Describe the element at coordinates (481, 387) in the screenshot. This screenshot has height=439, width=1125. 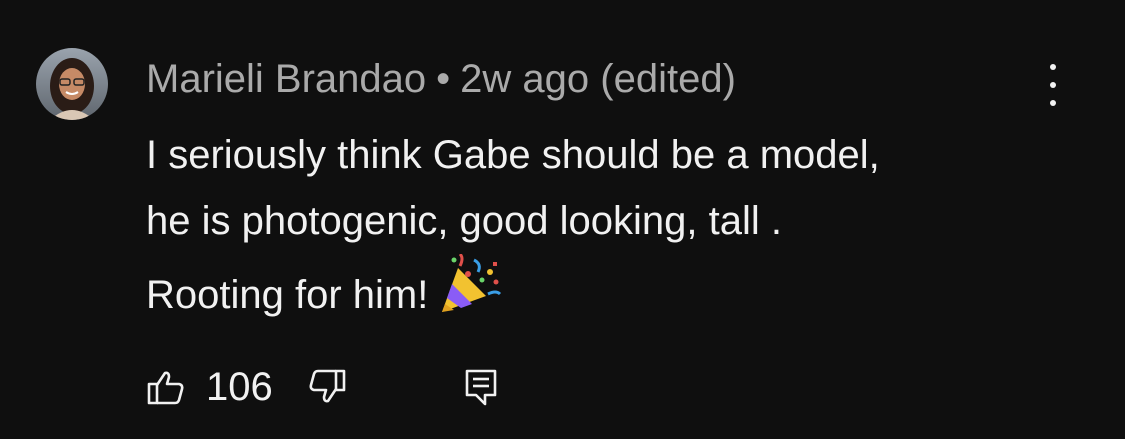
I see `reply-comment-icon` at that location.